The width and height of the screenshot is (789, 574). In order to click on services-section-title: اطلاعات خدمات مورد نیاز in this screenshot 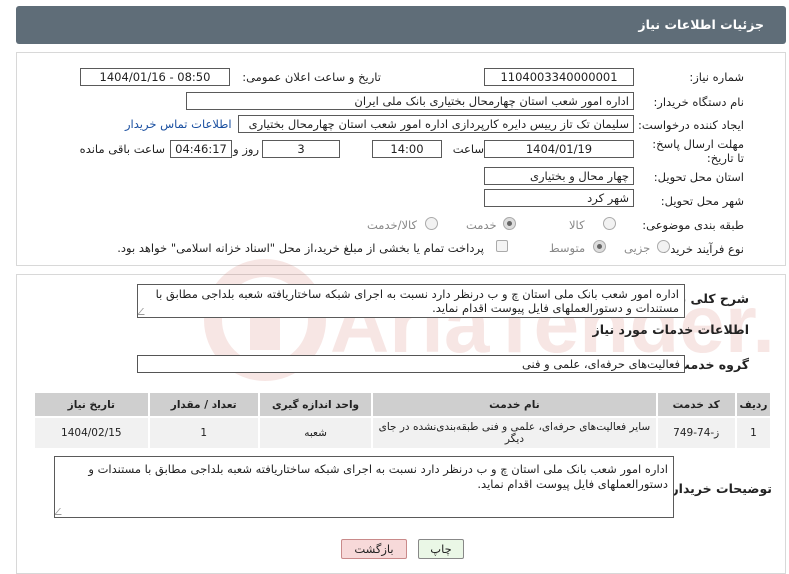, I will do `click(671, 329)`.